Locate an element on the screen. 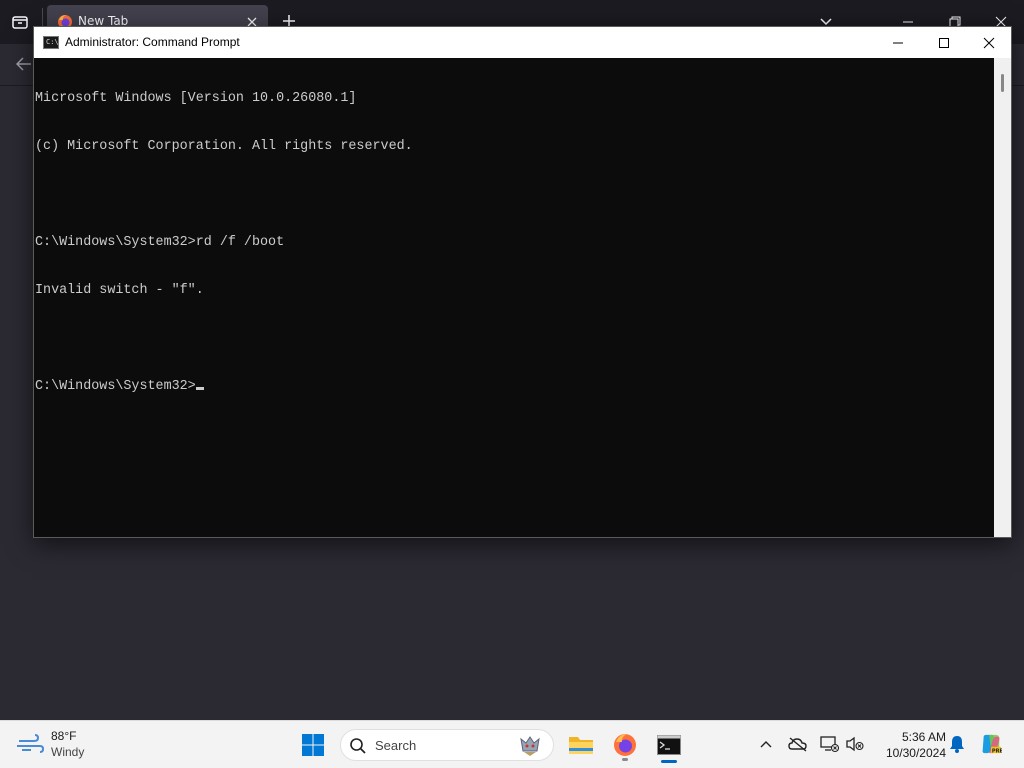  chevron-up-icon is located at coordinates (766, 744).